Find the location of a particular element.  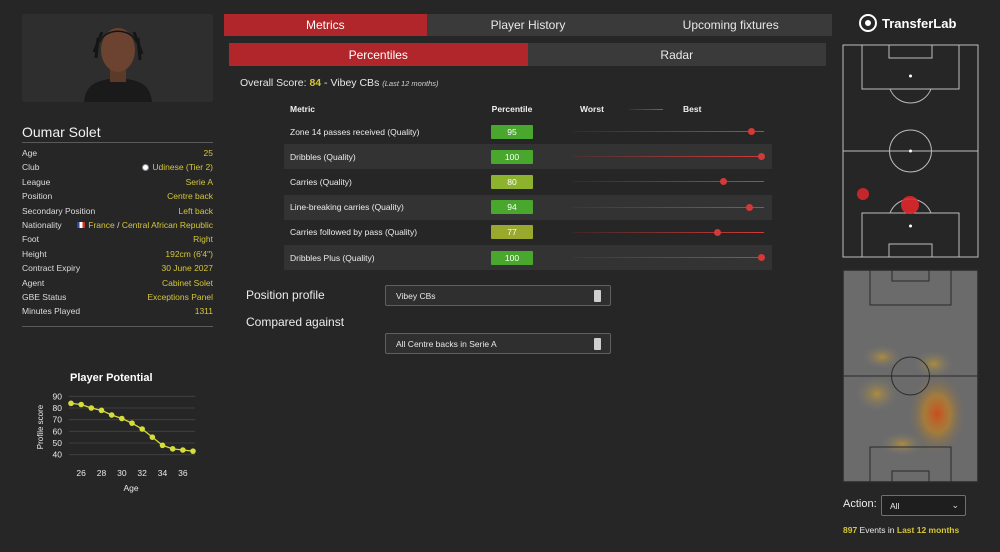

compared-against-select: All Centre backs in Serie A is located at coordinates (498, 343).